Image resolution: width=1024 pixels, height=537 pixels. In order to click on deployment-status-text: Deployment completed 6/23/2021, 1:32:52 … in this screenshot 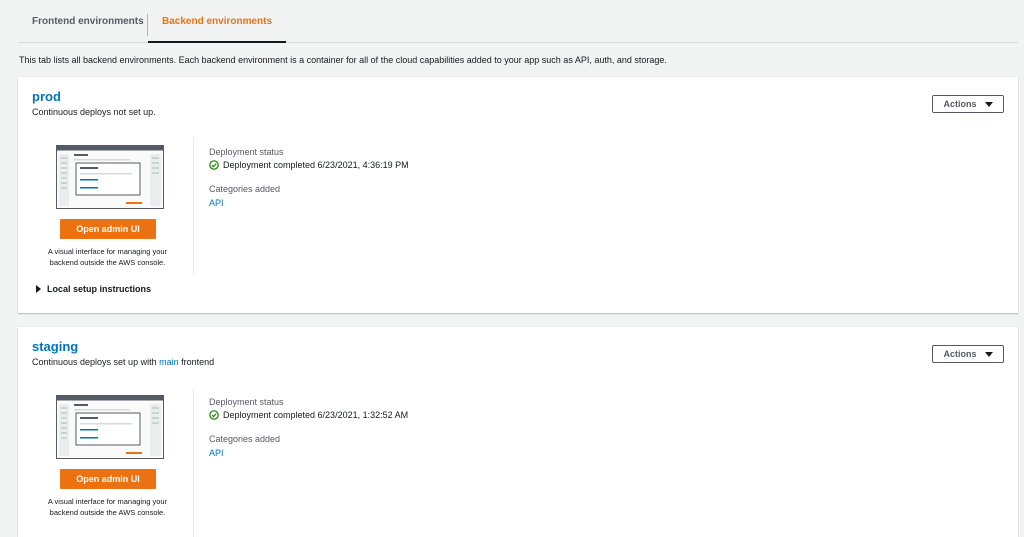, I will do `click(316, 415)`.